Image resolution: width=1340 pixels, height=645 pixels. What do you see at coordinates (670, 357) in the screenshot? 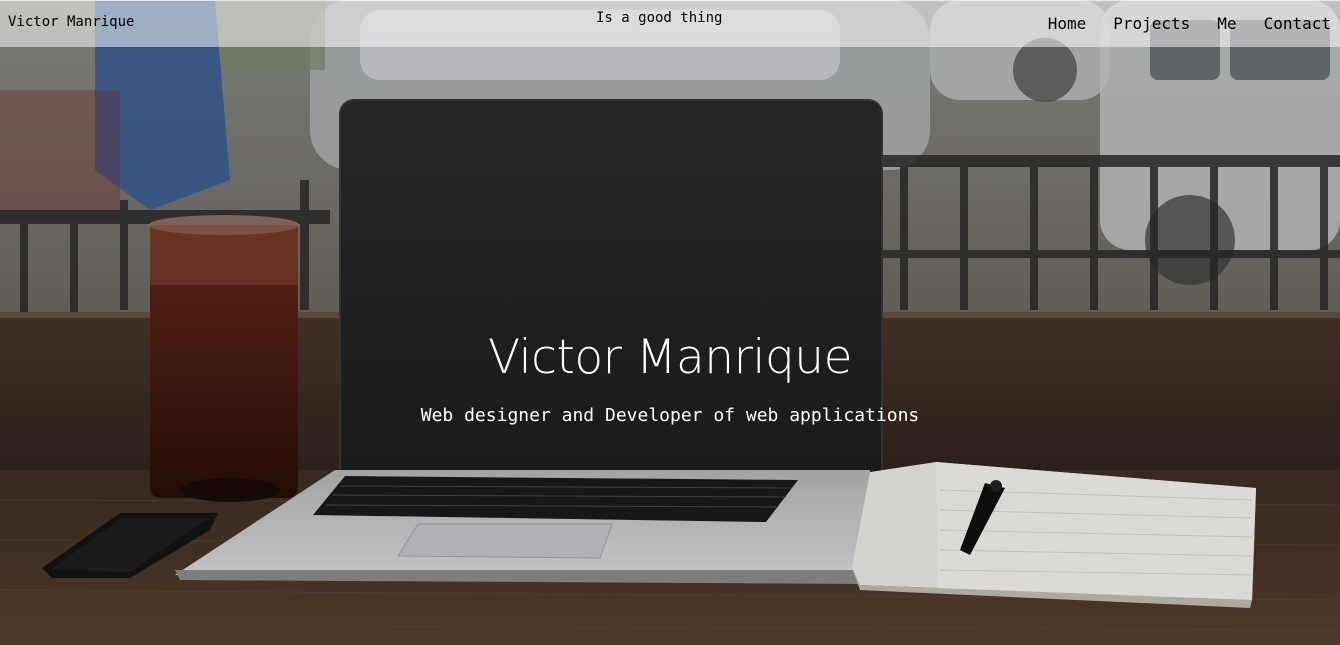
I see `hero-title: Victor Manrique` at bounding box center [670, 357].